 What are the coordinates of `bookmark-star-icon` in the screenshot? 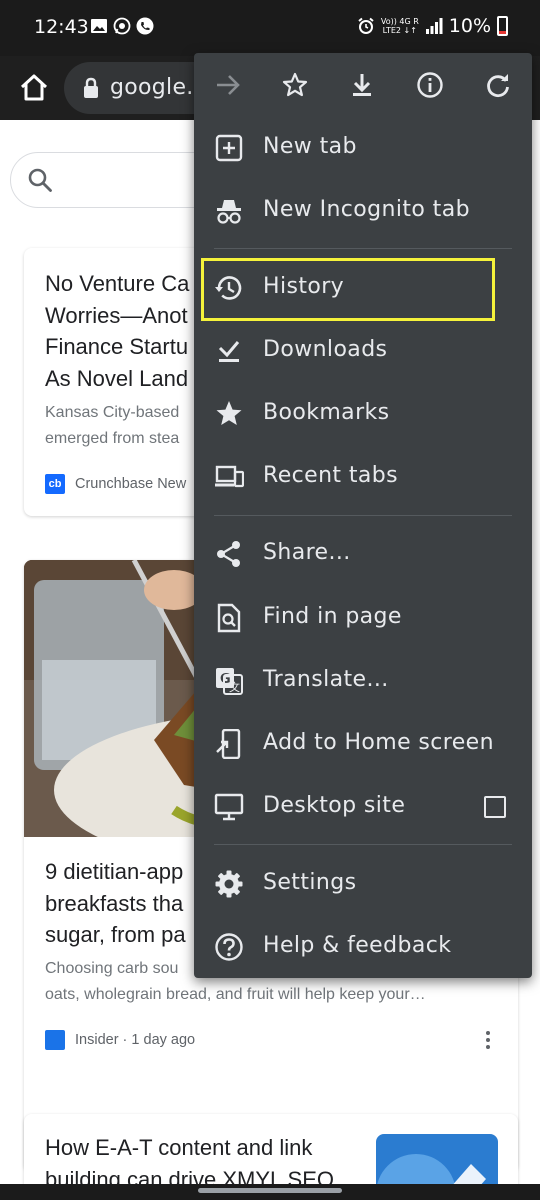 It's located at (295, 85).